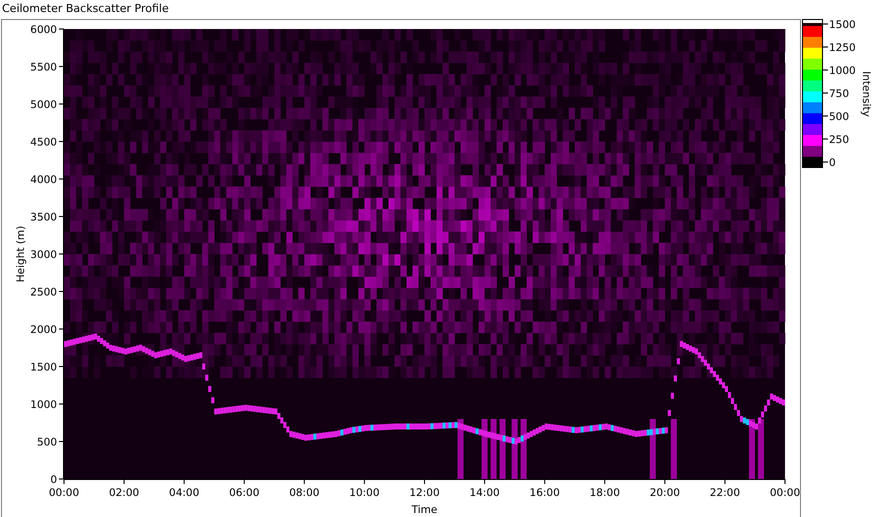 The width and height of the screenshot is (876, 517). Describe the element at coordinates (424, 493) in the screenshot. I see `axis-tick-label: 12:00` at that location.